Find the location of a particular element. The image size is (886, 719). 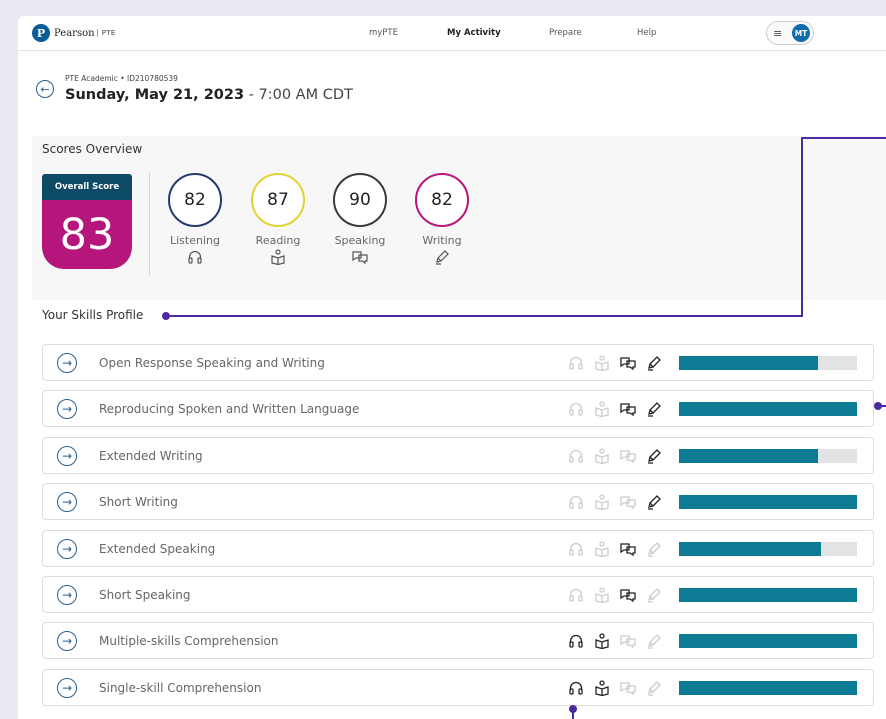

avatar: MT is located at coordinates (801, 33).